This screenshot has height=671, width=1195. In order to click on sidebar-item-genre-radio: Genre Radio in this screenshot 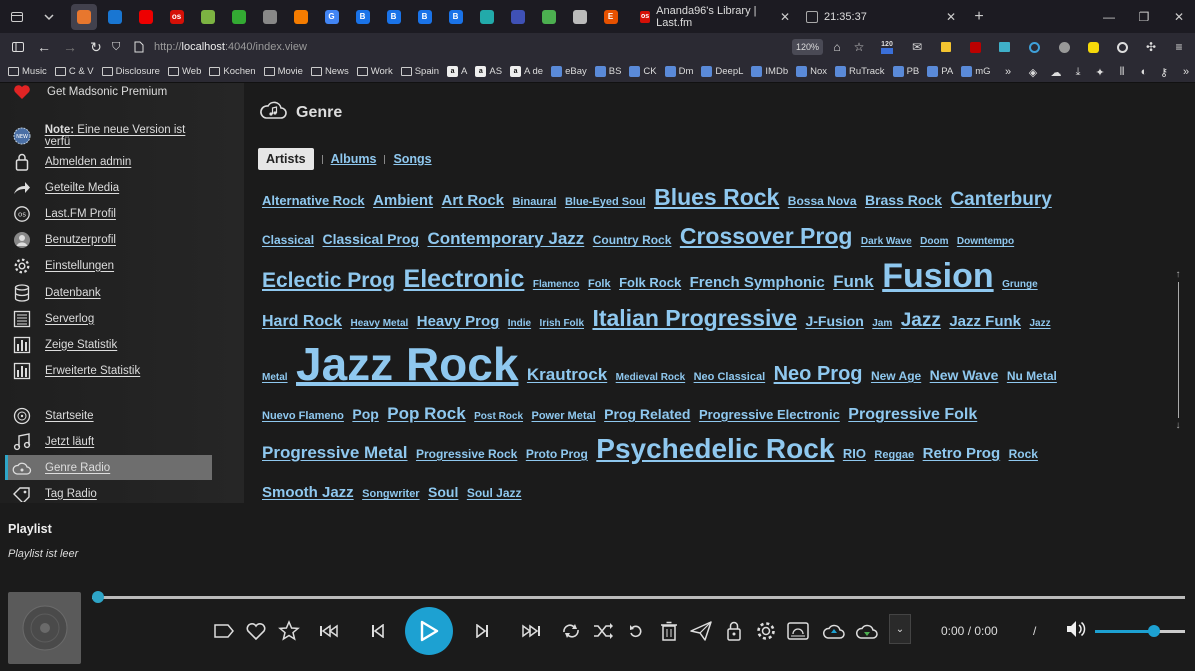, I will do `click(108, 467)`.